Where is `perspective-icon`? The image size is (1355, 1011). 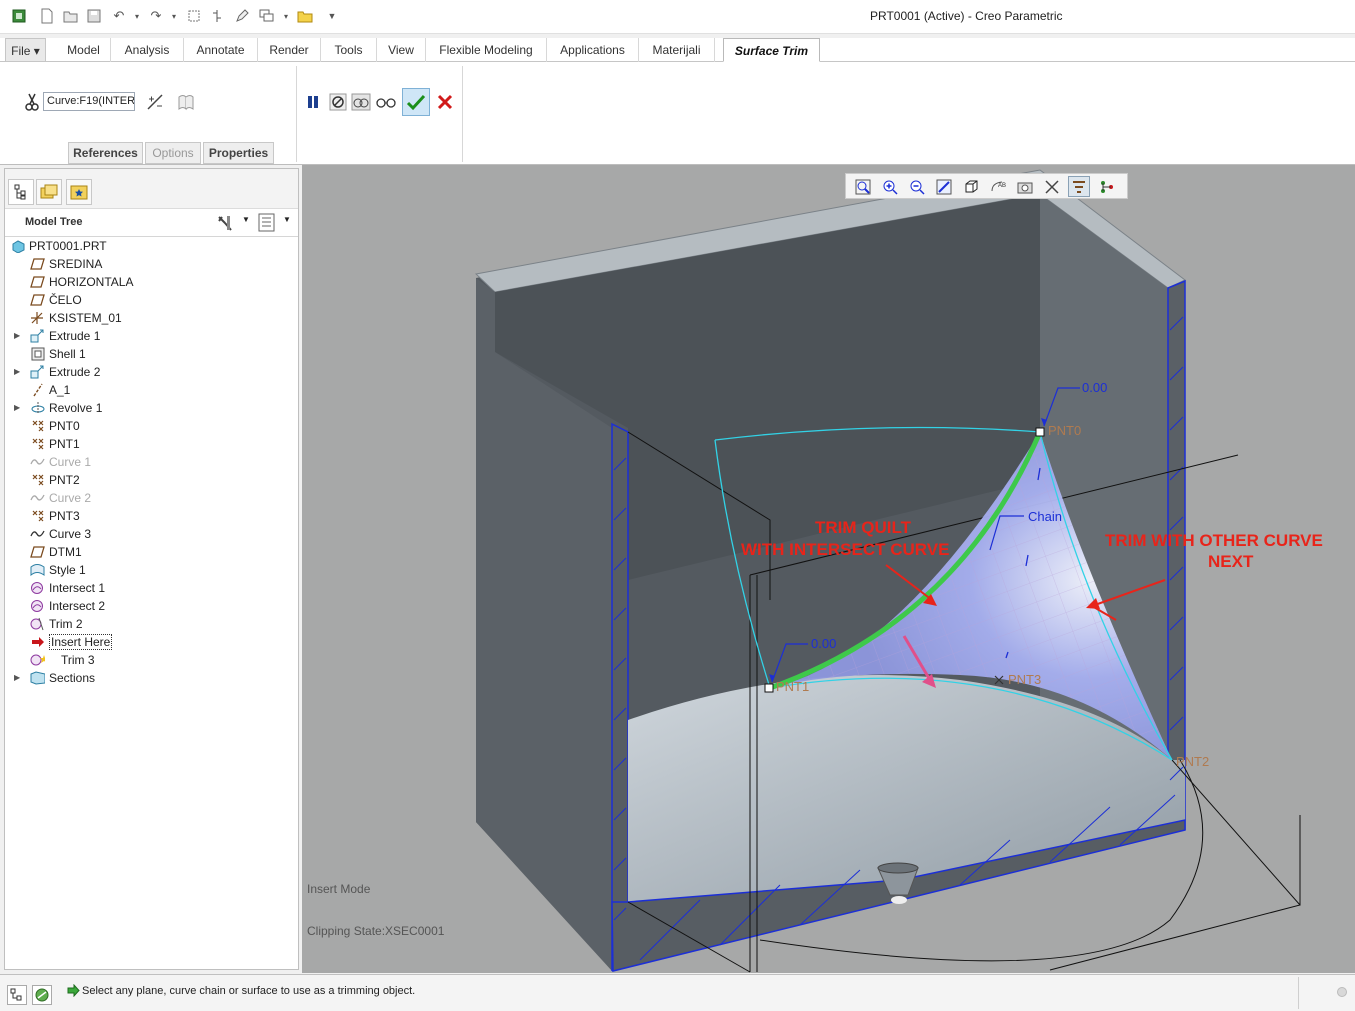 perspective-icon is located at coordinates (1052, 186).